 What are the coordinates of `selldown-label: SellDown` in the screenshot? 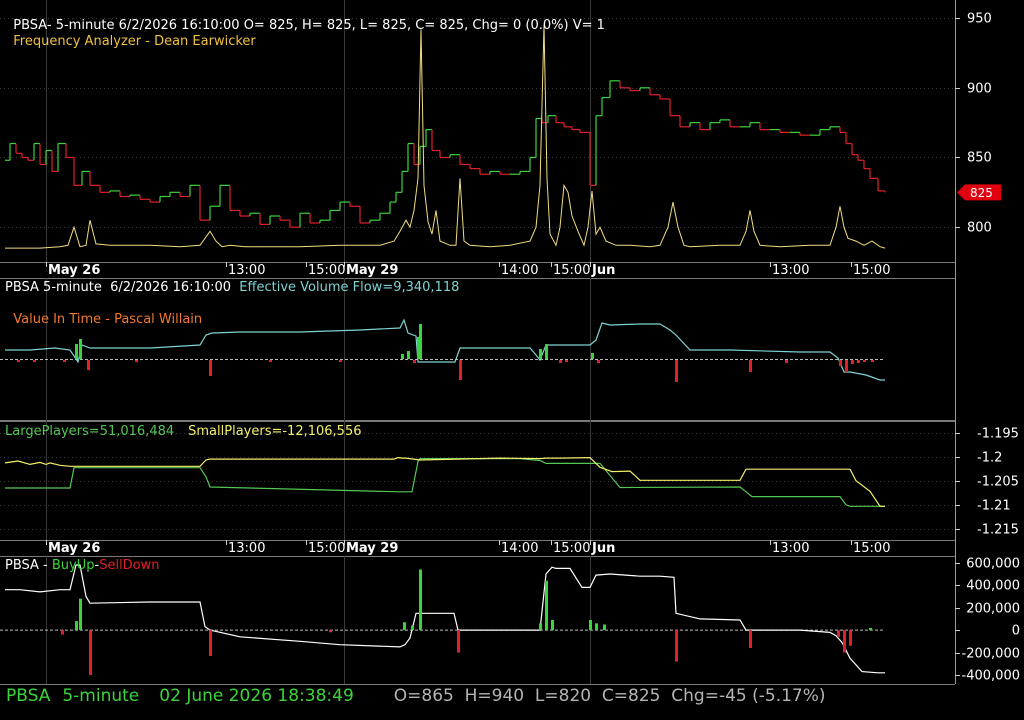 It's located at (129, 565).